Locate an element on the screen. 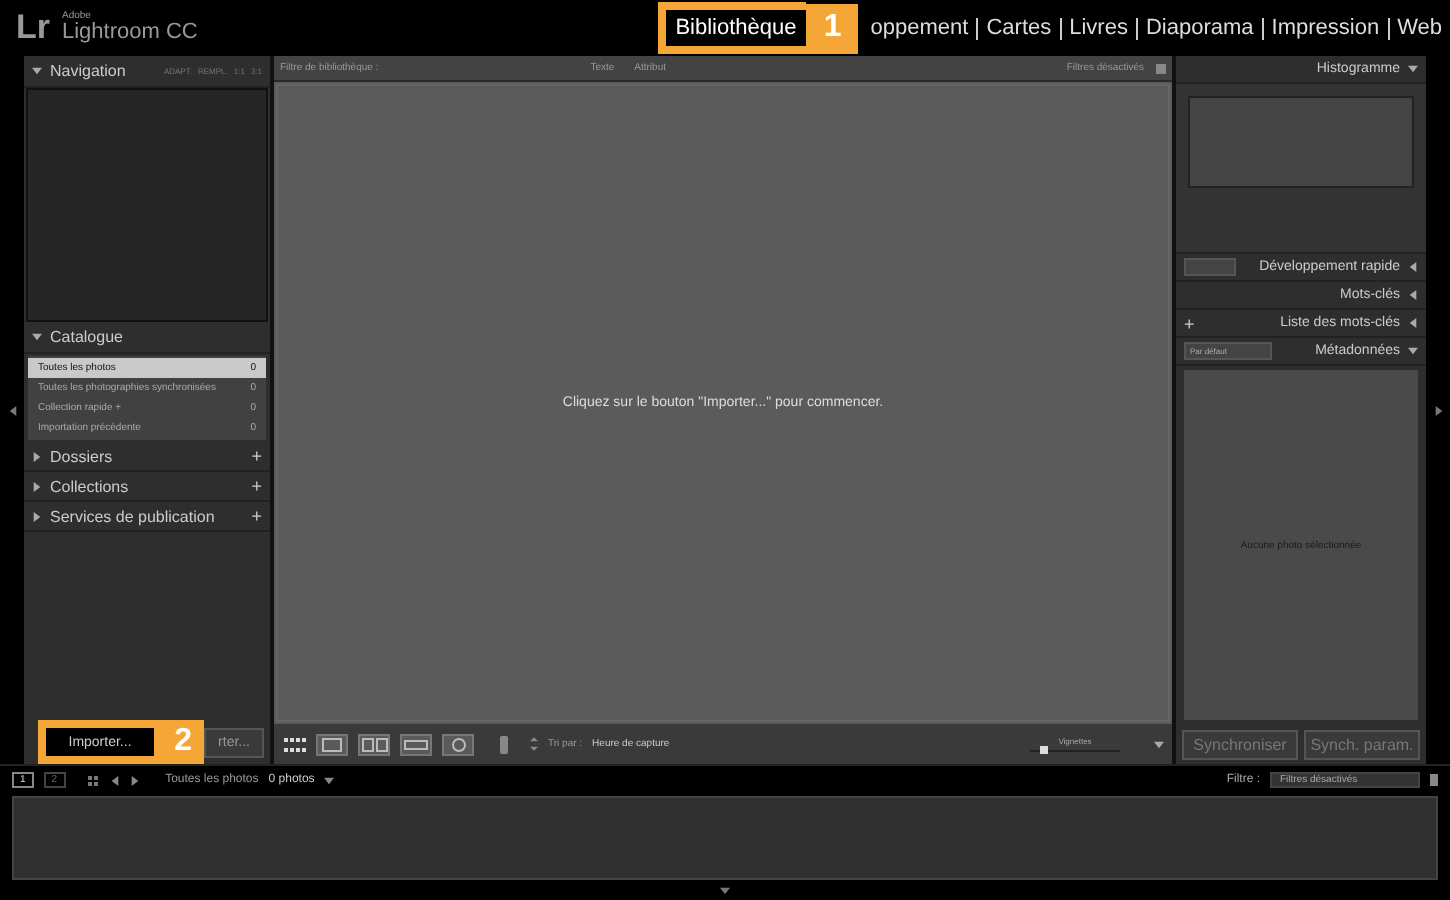 Image resolution: width=1450 pixels, height=900 pixels. forward-arrow-icon is located at coordinates (134, 780).